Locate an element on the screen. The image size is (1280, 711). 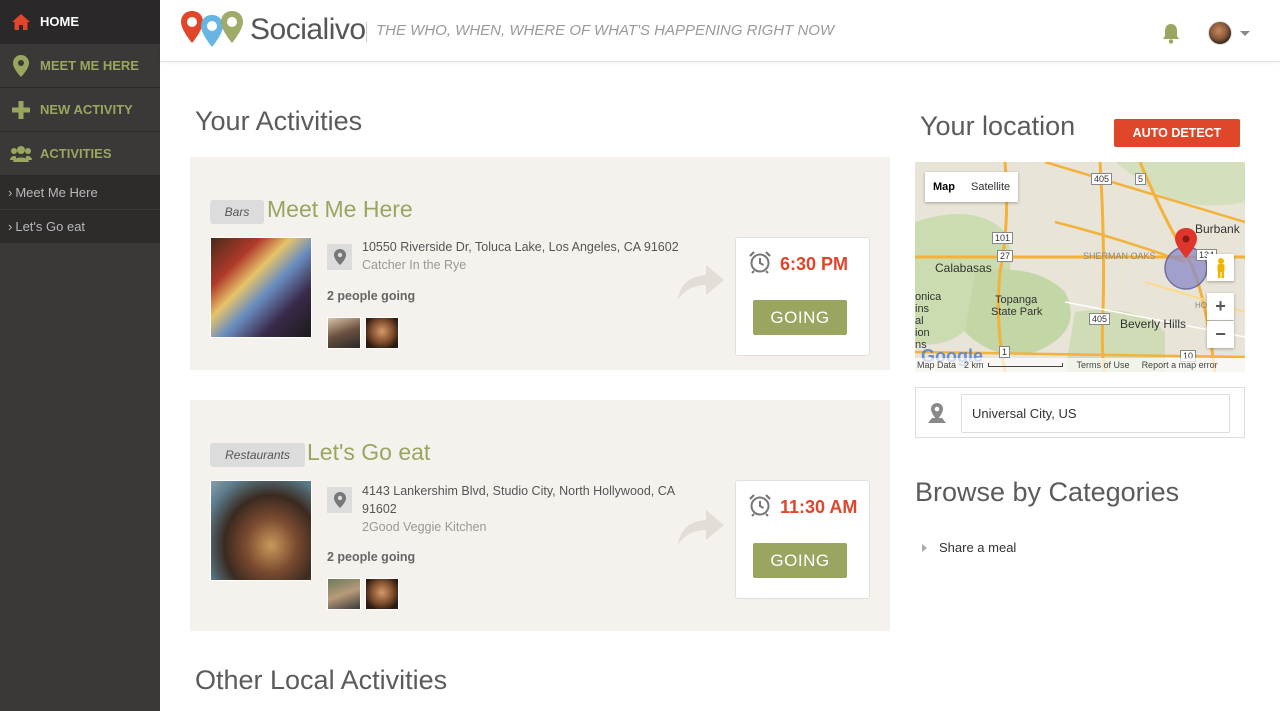
activities-submenu: › Meet Me Here › Let's Go eat is located at coordinates (80, 210).